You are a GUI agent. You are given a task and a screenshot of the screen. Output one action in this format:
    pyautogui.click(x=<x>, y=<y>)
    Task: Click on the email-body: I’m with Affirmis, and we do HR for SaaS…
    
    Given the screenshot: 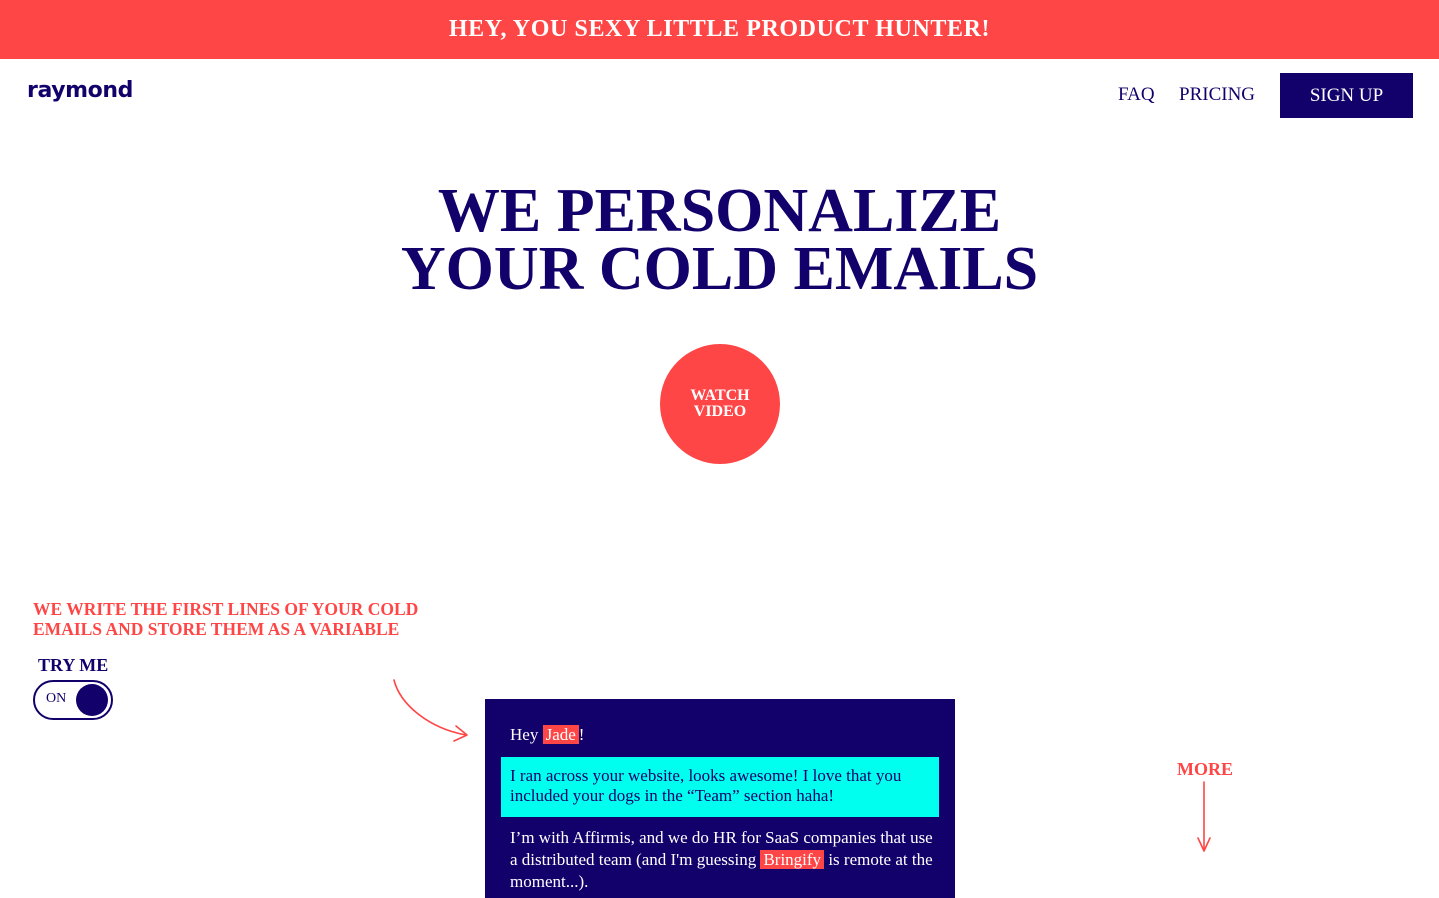 What is the action you would take?
    pyautogui.click(x=725, y=860)
    